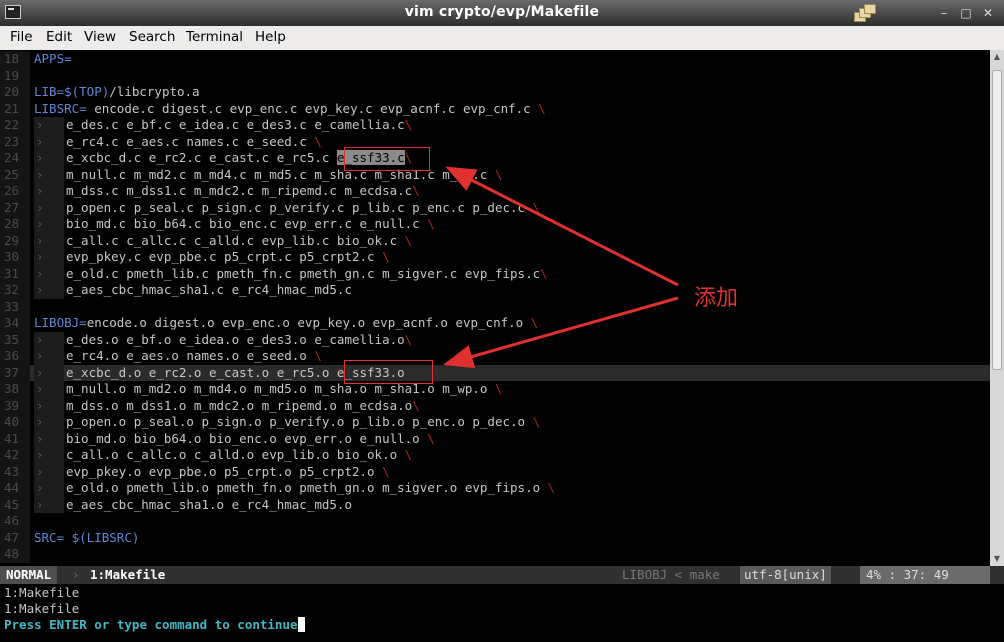  Describe the element at coordinates (15, 405) in the screenshot. I see `line-number: 39` at that location.